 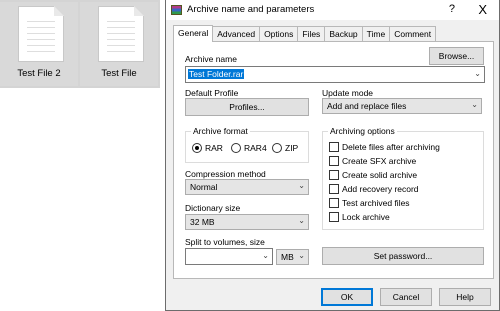 What do you see at coordinates (366, 217) in the screenshot?
I see `option-lock-archive: Lock archive` at bounding box center [366, 217].